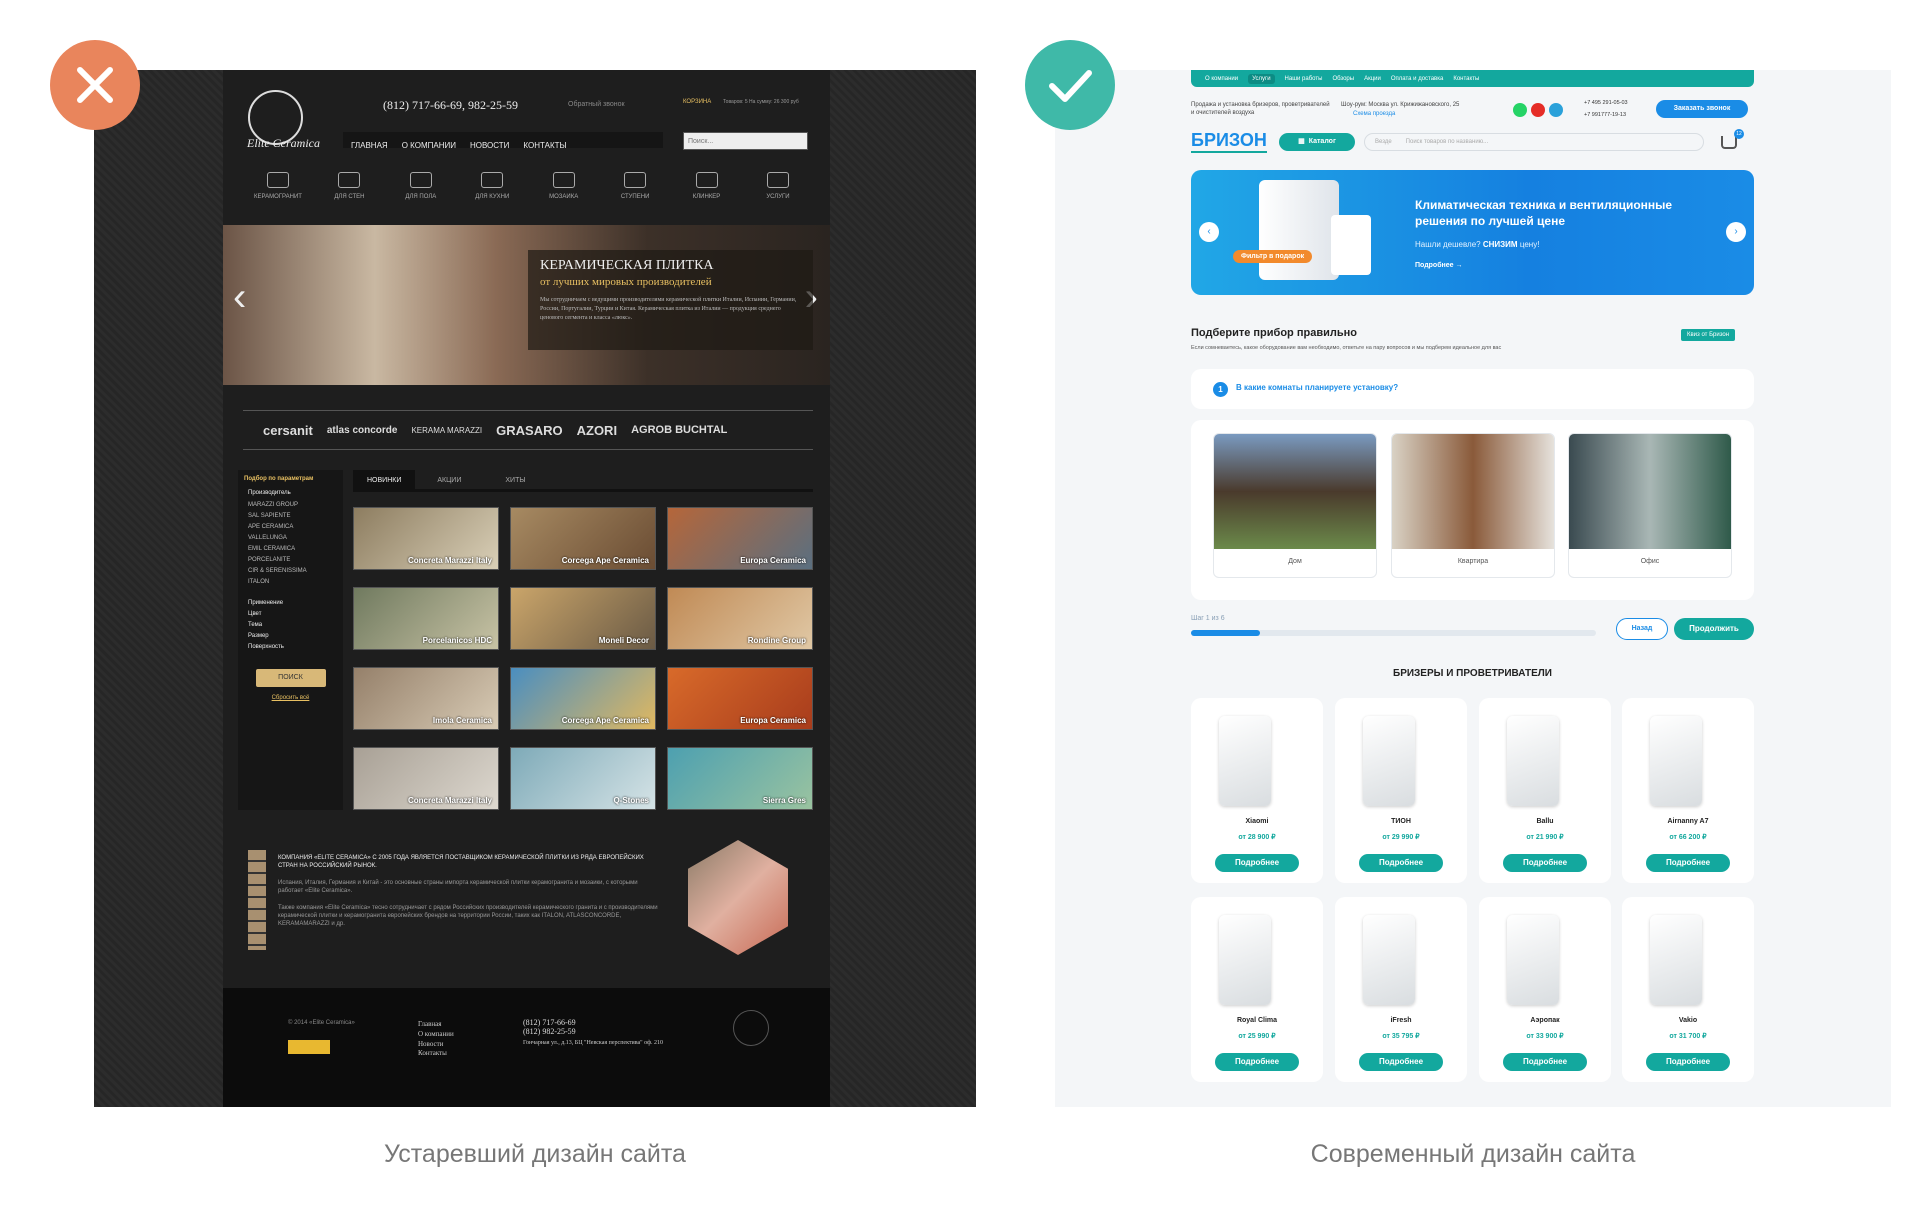 Image resolution: width=1932 pixels, height=1206 pixels. Describe the element at coordinates (1642, 629) in the screenshot. I see `quiz-back-button: Назад` at that location.